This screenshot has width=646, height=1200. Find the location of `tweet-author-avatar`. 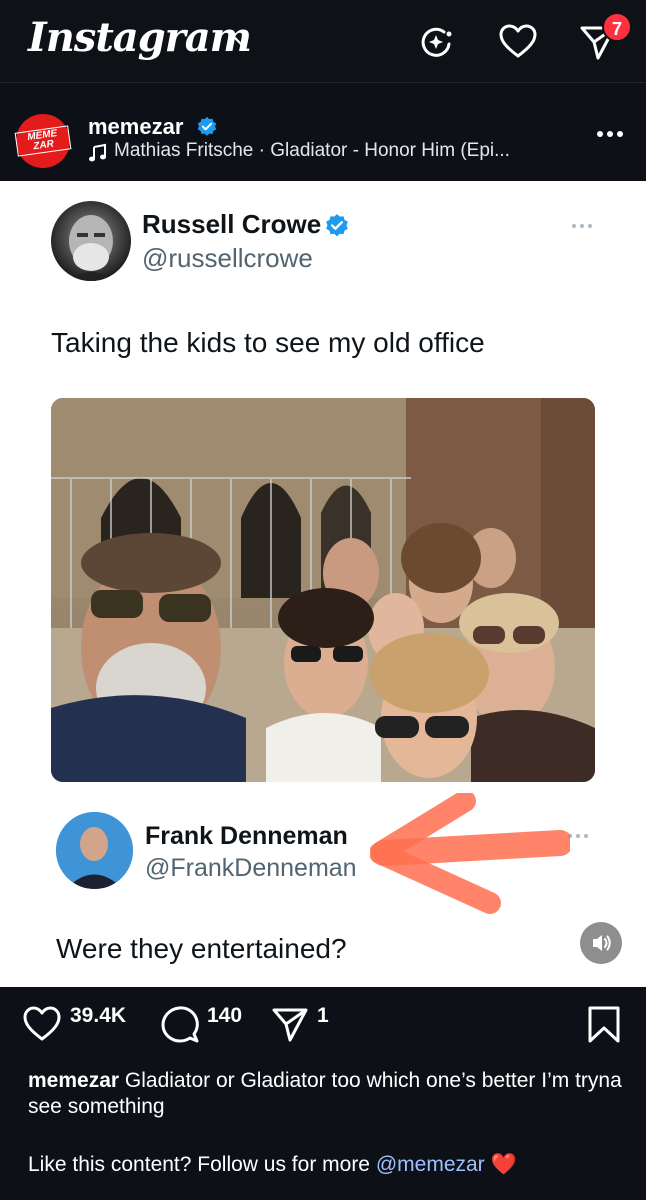

tweet-author-avatar is located at coordinates (91, 241).